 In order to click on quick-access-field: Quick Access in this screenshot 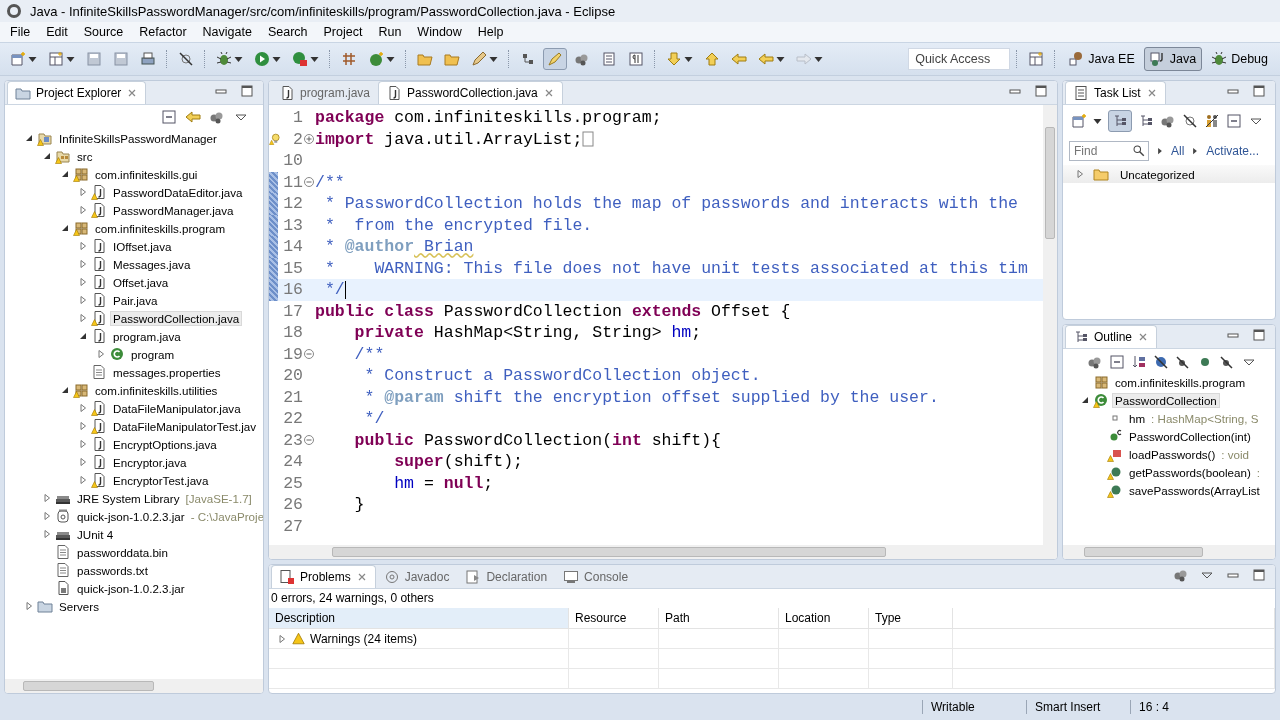, I will do `click(959, 59)`.